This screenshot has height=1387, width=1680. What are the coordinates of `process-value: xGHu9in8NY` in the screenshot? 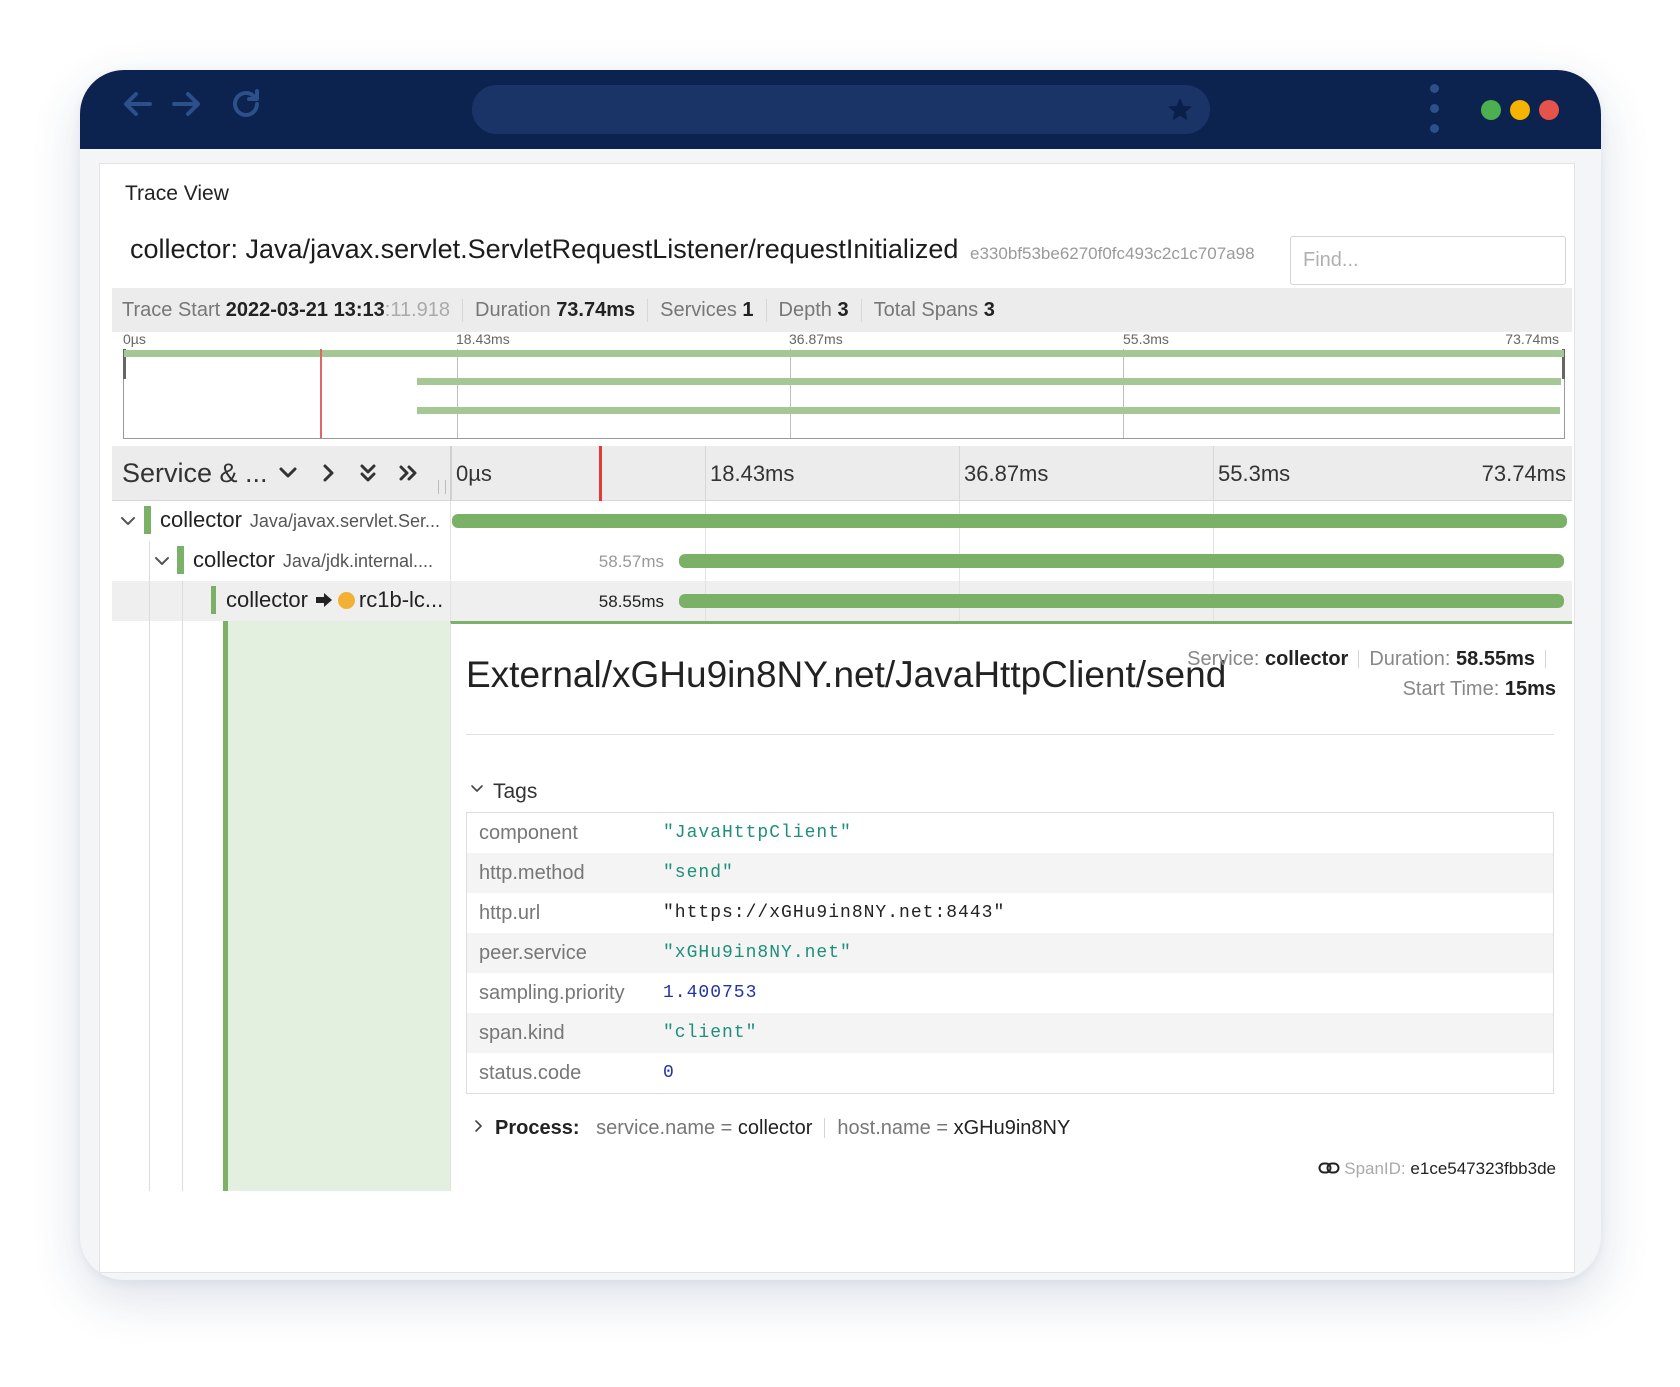 It's located at (1012, 1128).